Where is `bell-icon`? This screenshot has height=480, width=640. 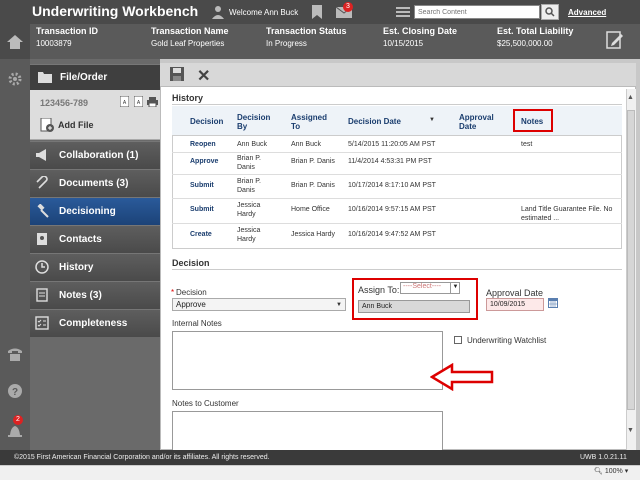 bell-icon is located at coordinates (15, 431).